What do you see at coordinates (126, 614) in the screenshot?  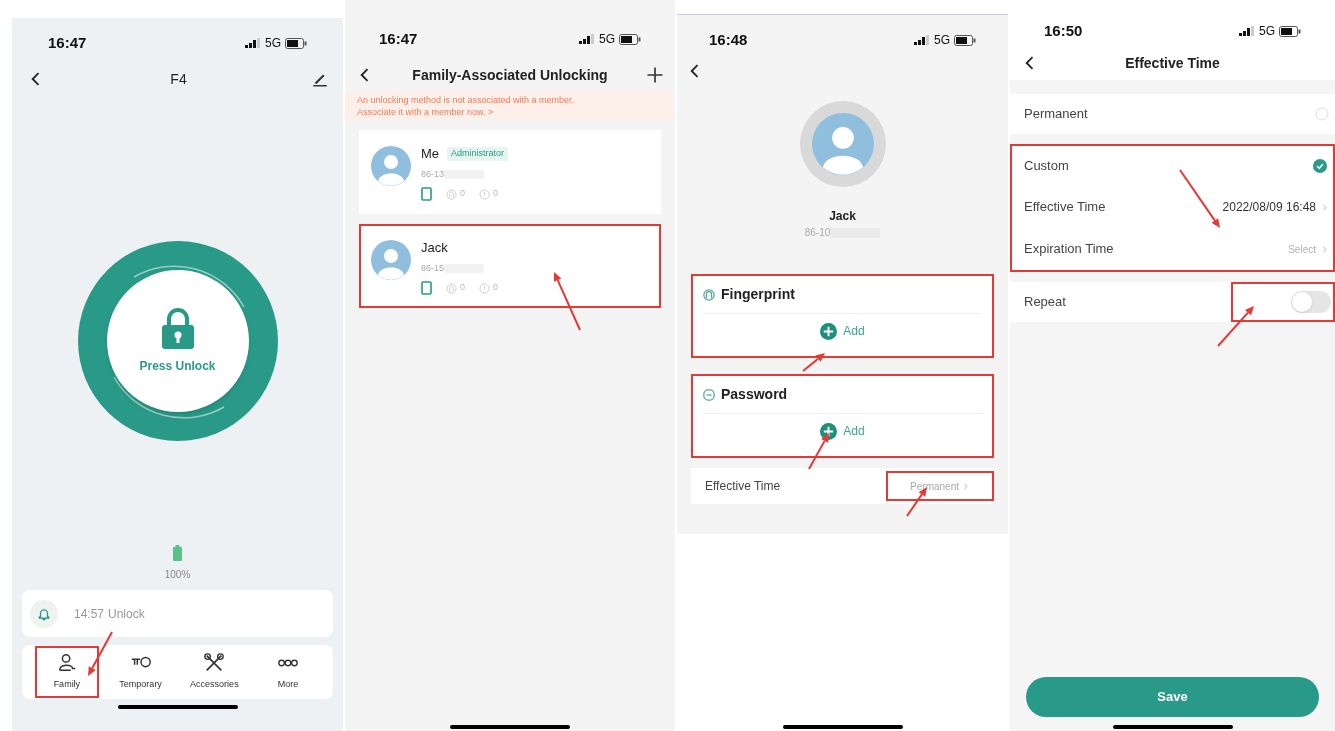 I see `event-text: Unlock` at bounding box center [126, 614].